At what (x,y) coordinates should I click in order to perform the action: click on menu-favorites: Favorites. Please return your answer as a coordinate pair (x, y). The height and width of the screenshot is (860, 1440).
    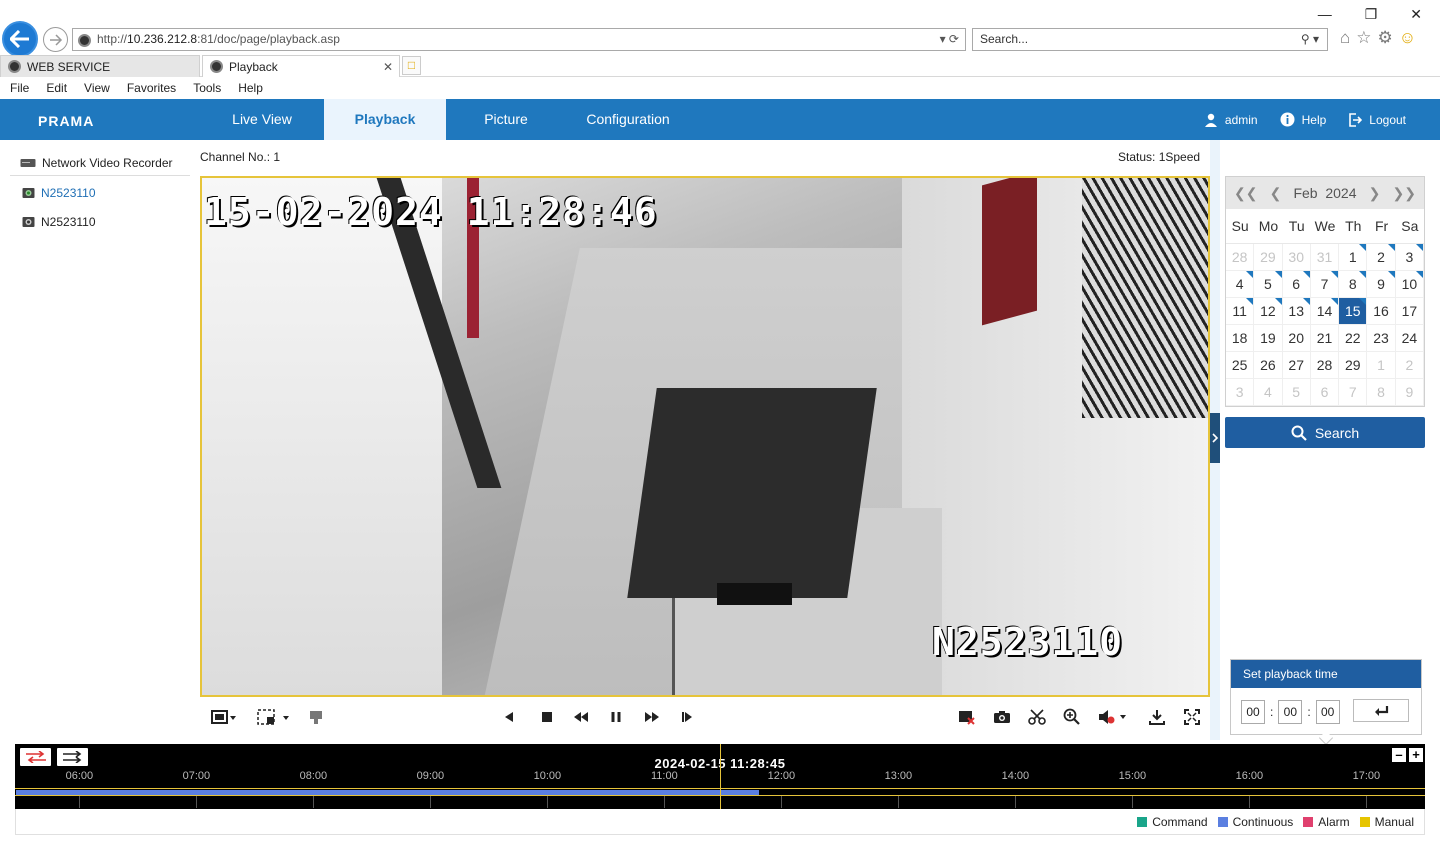
    Looking at the image, I should click on (151, 89).